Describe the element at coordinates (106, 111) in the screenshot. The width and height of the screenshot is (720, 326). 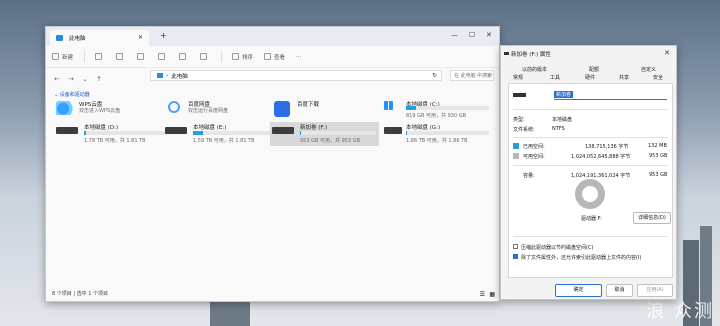
I see `list-item: WPS云盘 双击进入WPS云盘` at that location.